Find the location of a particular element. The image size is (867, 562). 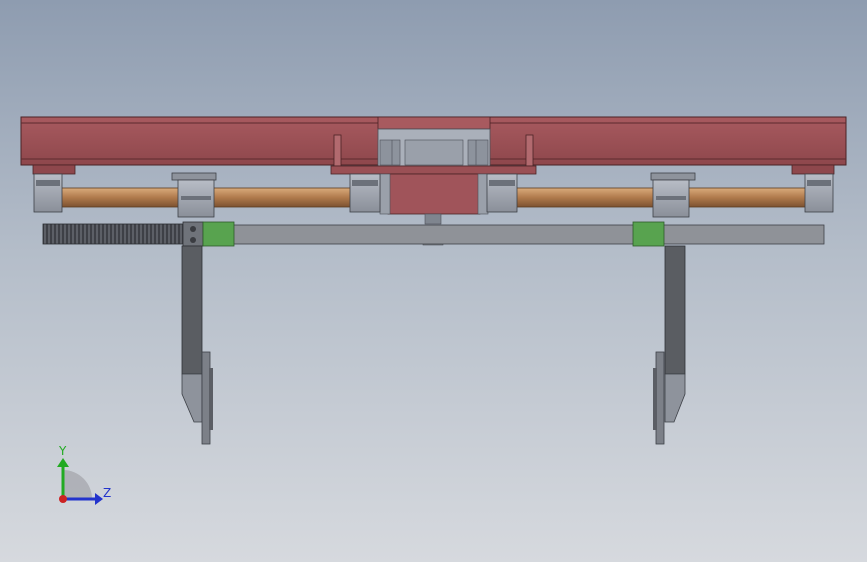

slide-bar is located at coordinates (503, 234).